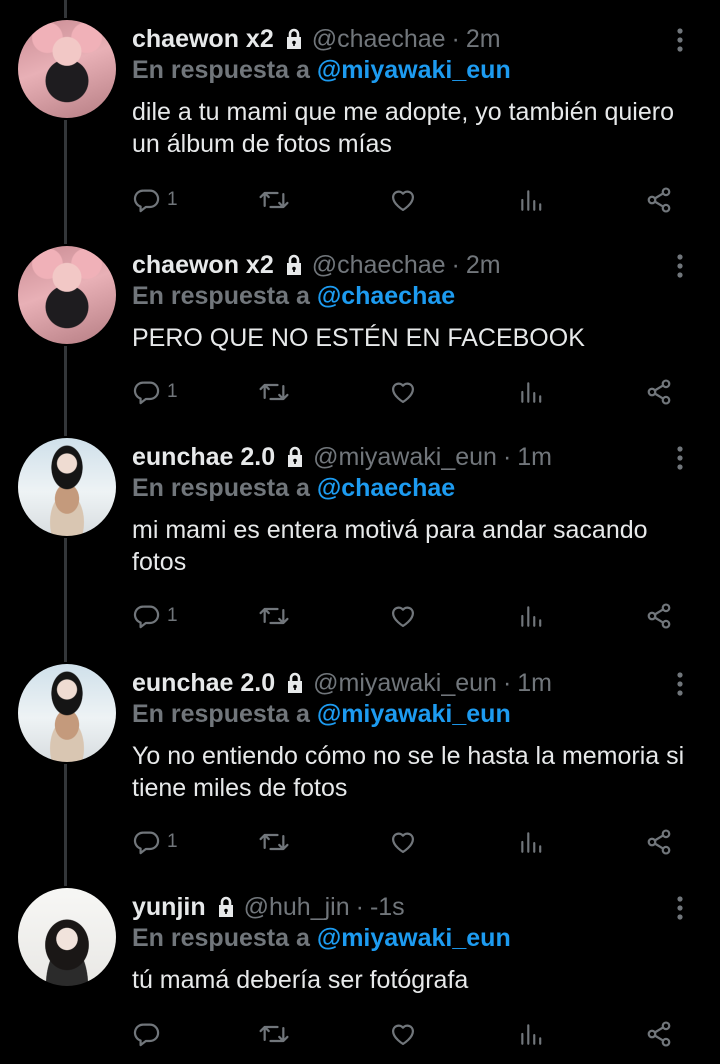 The width and height of the screenshot is (720, 1064). Describe the element at coordinates (300, 980) in the screenshot. I see `tweet-text: tú mamá debería ser fotógrafa` at that location.